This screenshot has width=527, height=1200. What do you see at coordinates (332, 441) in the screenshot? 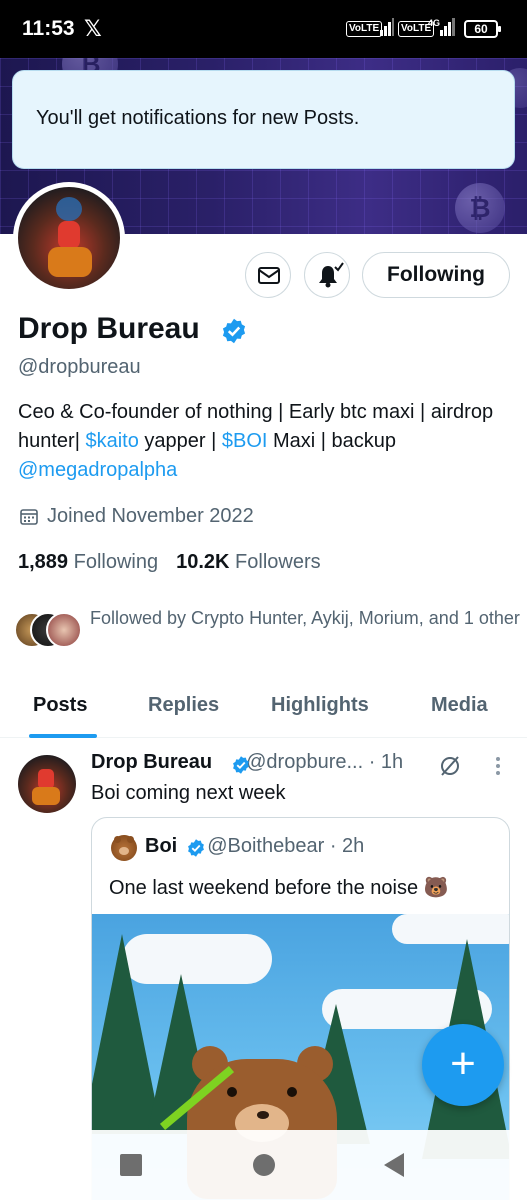
I see `bio-text: Maxi | backup` at bounding box center [332, 441].